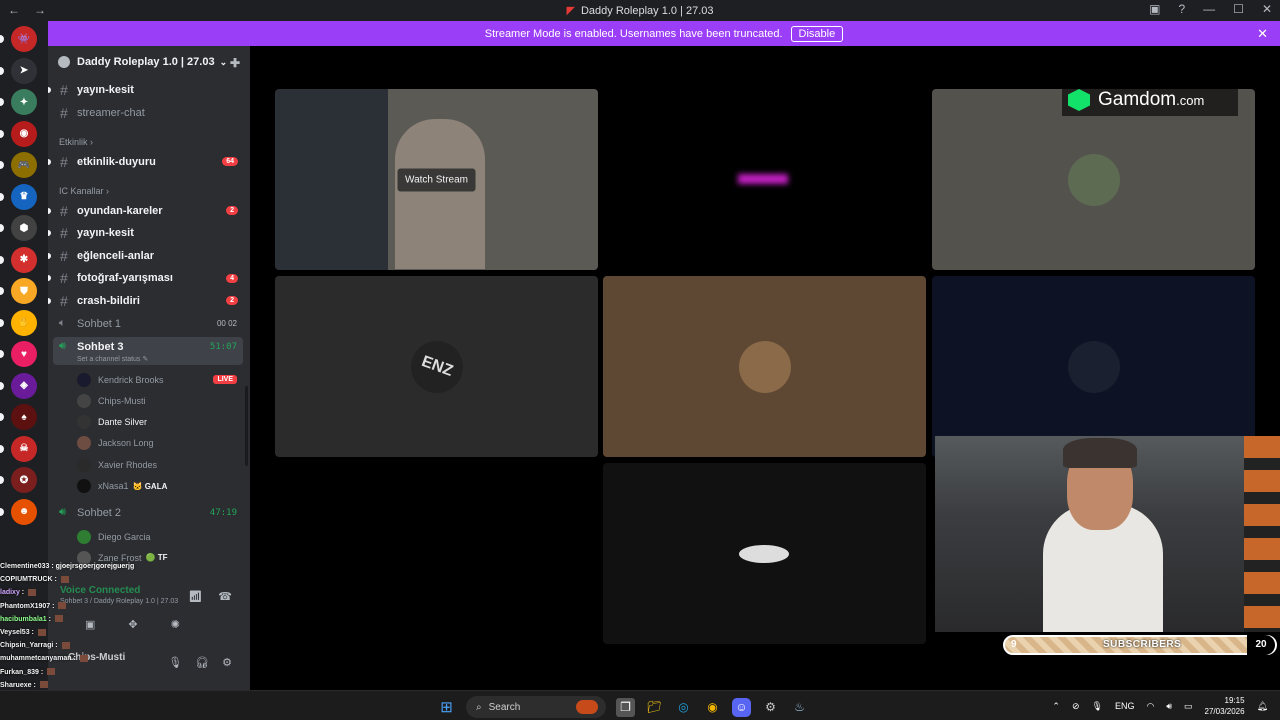 This screenshot has height=720, width=1280. What do you see at coordinates (1188, 706) in the screenshot?
I see `battery-icon: ▭` at bounding box center [1188, 706].